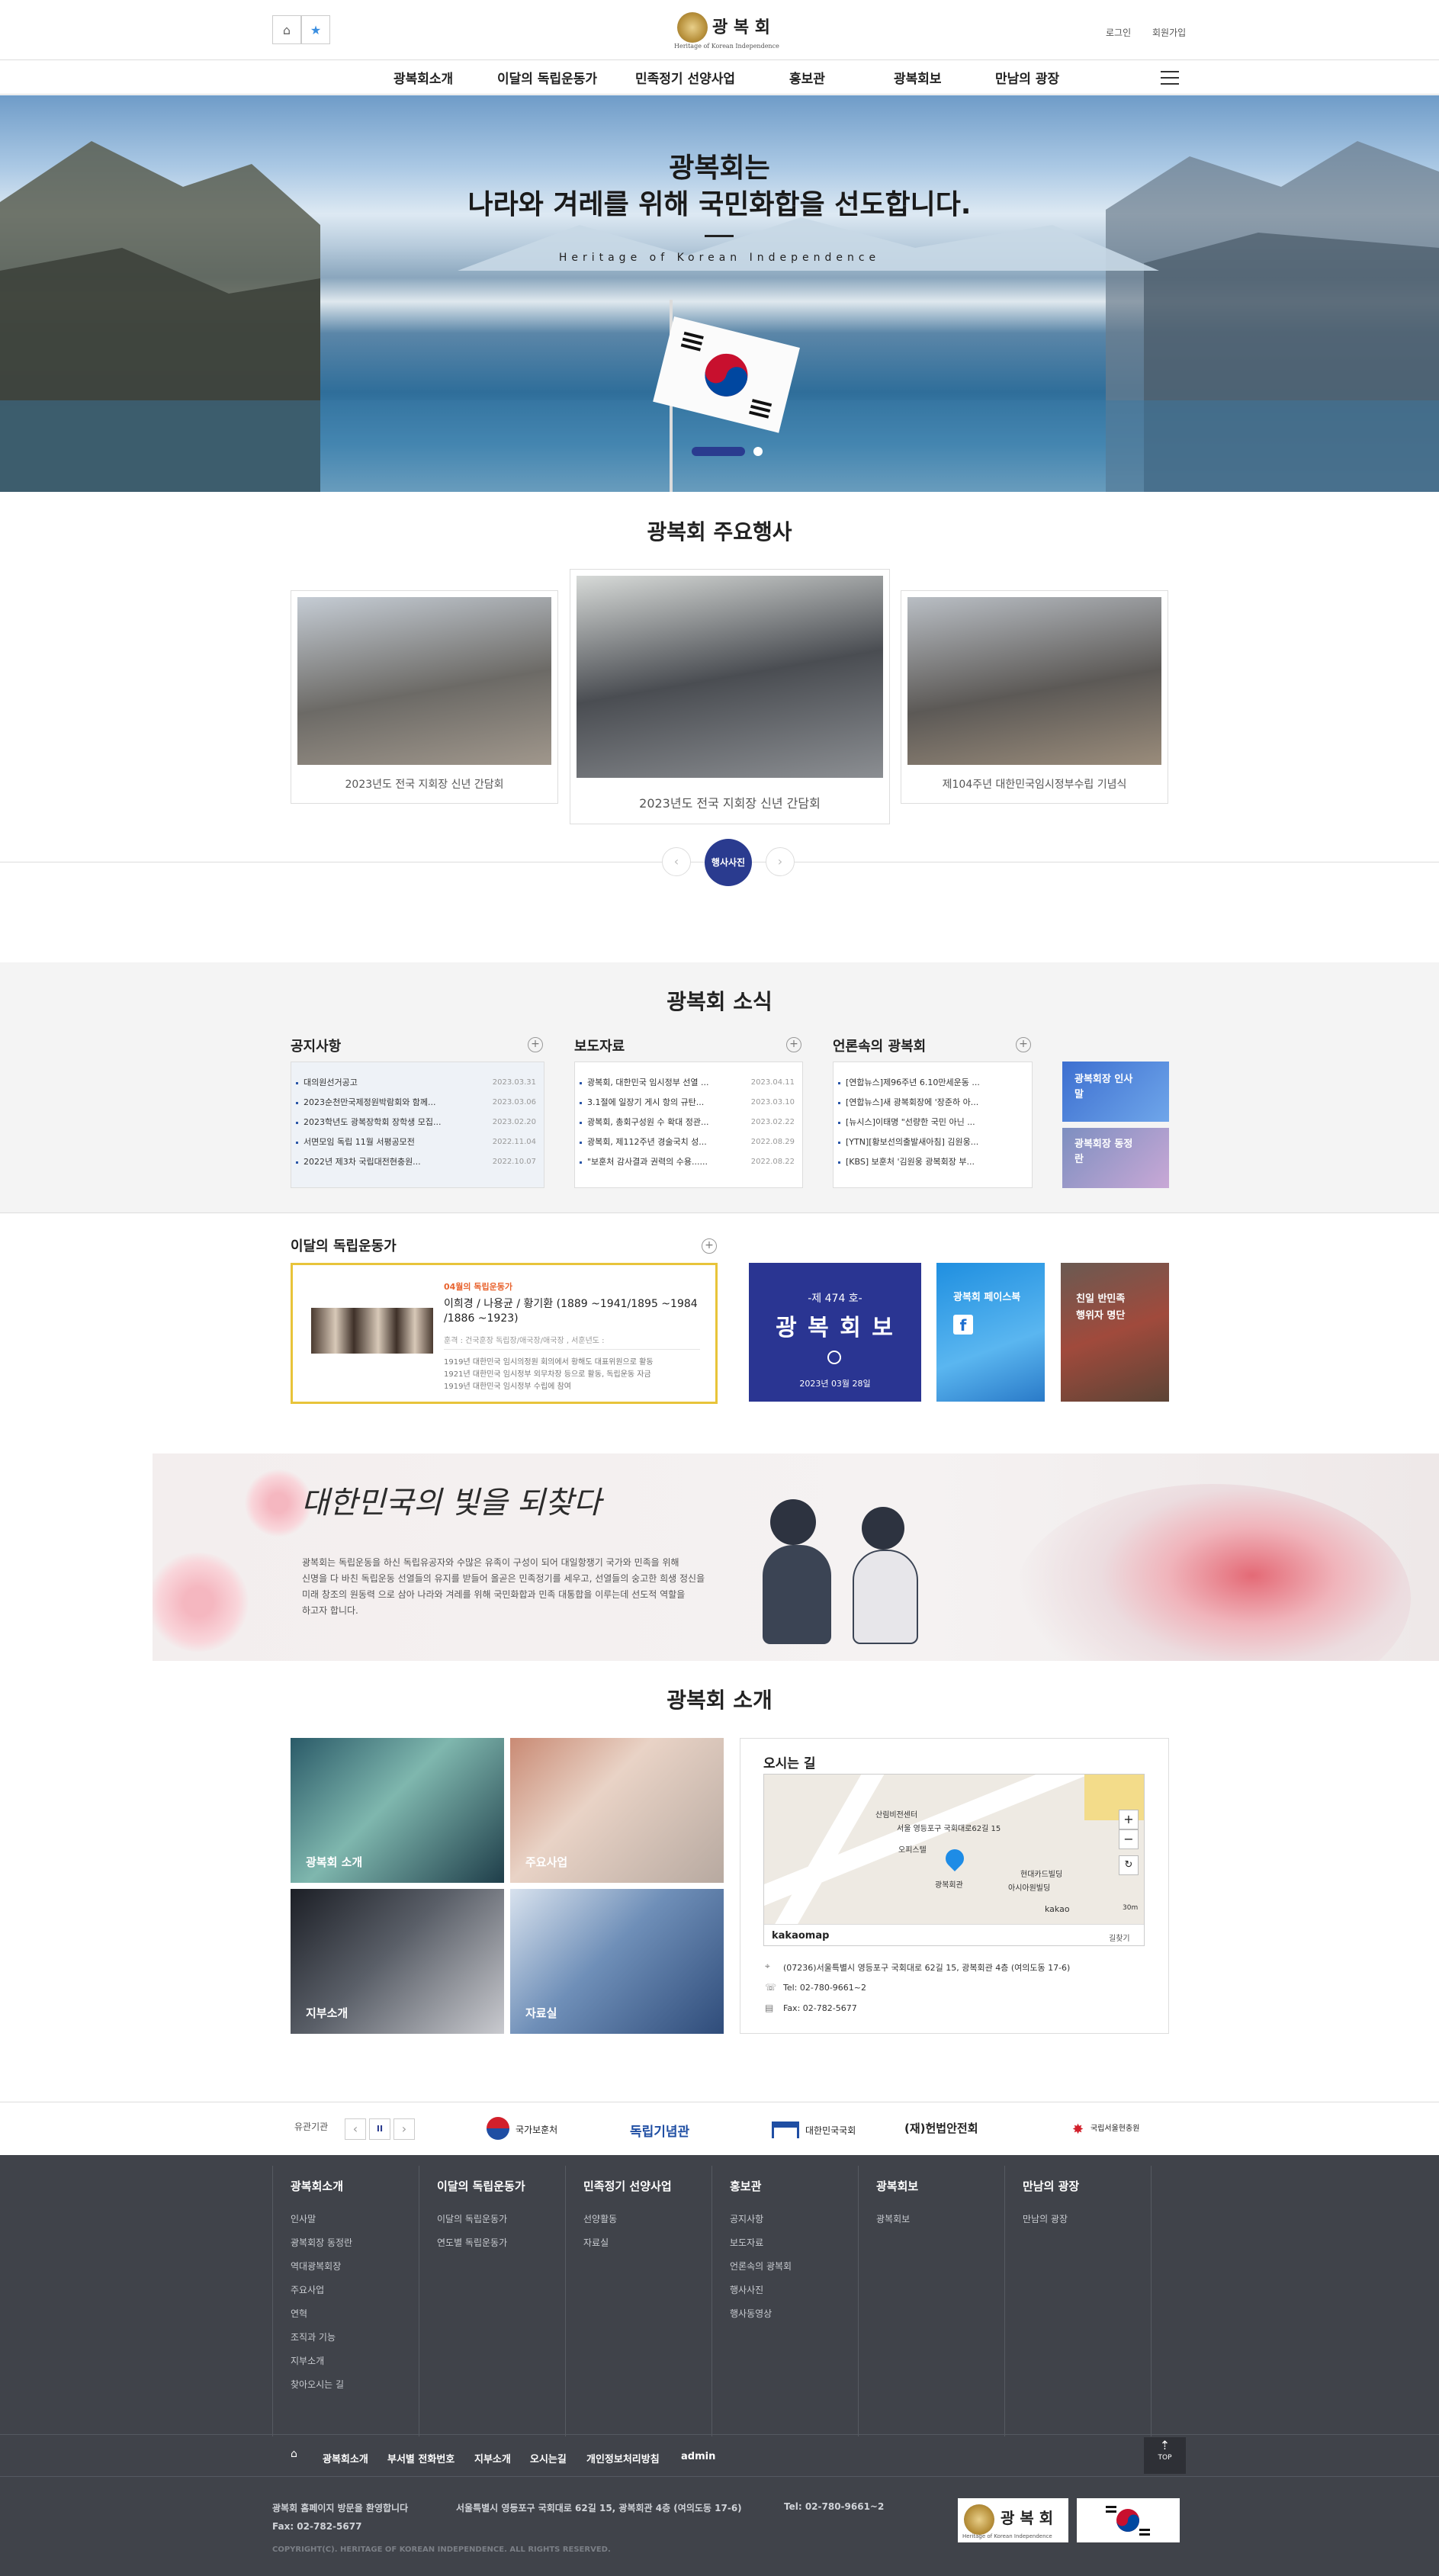  I want to click on event-photos-button: 행사사진, so click(728, 862).